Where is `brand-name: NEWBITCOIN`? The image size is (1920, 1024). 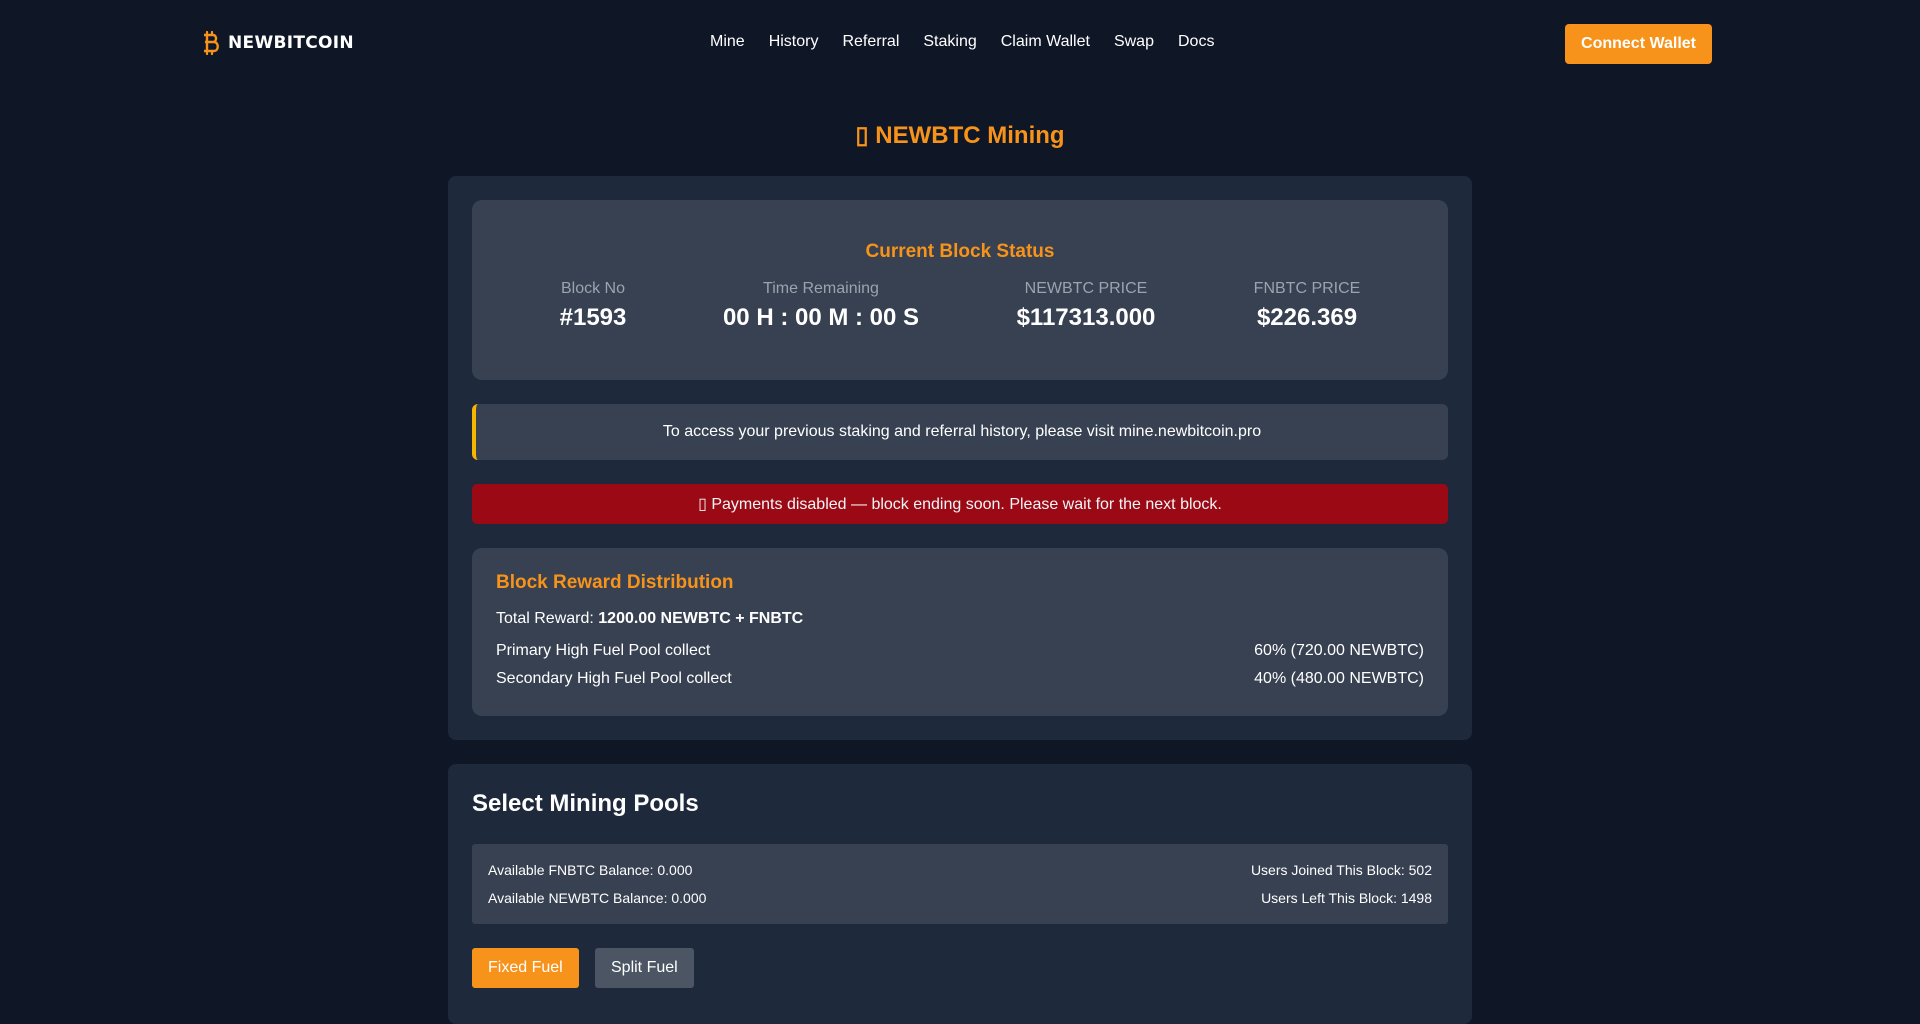 brand-name: NEWBITCOIN is located at coordinates (291, 43).